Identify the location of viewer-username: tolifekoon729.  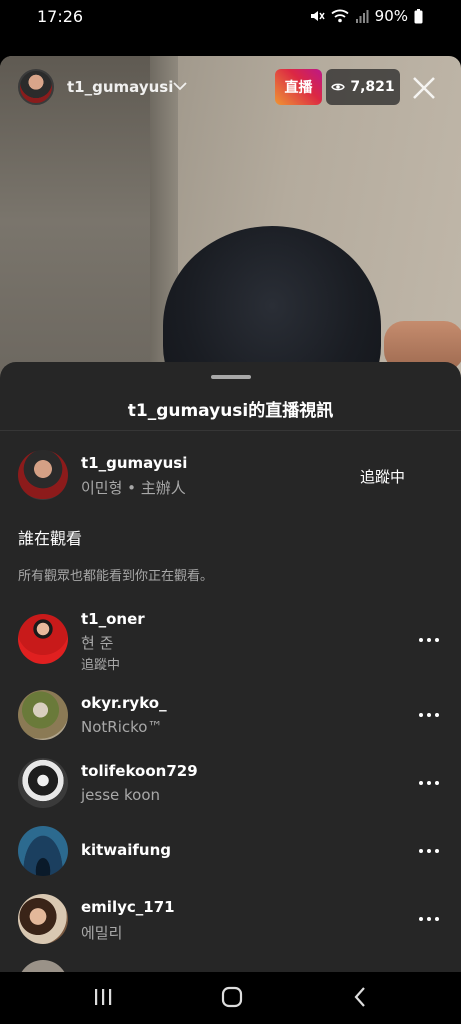
(139, 771).